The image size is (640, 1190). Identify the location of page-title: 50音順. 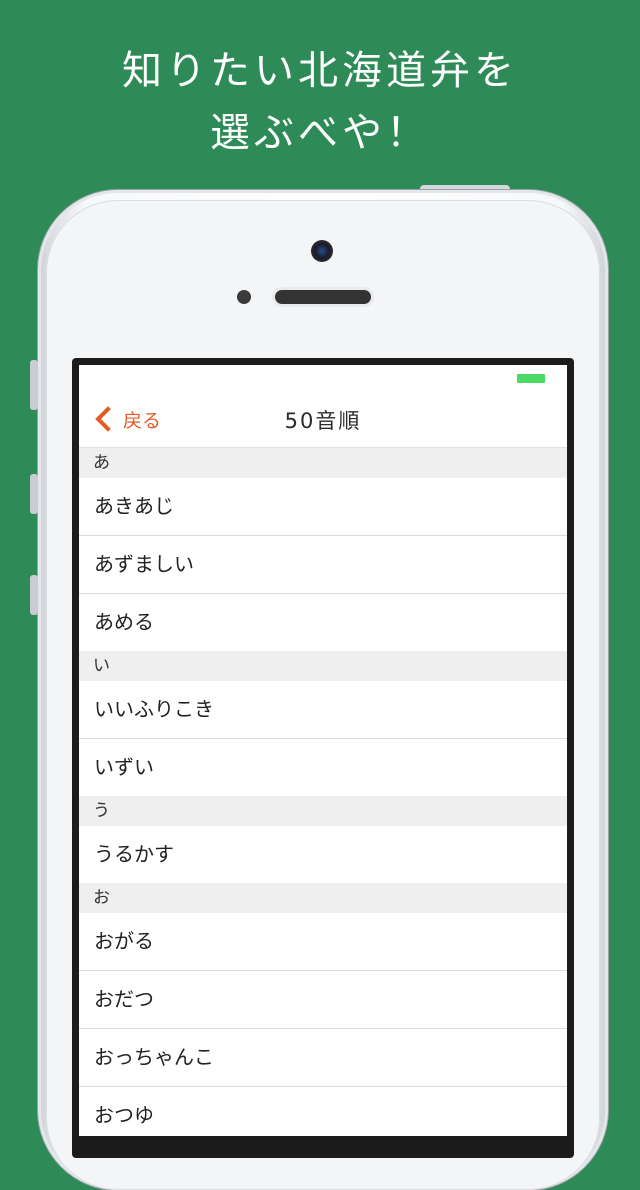
(323, 421).